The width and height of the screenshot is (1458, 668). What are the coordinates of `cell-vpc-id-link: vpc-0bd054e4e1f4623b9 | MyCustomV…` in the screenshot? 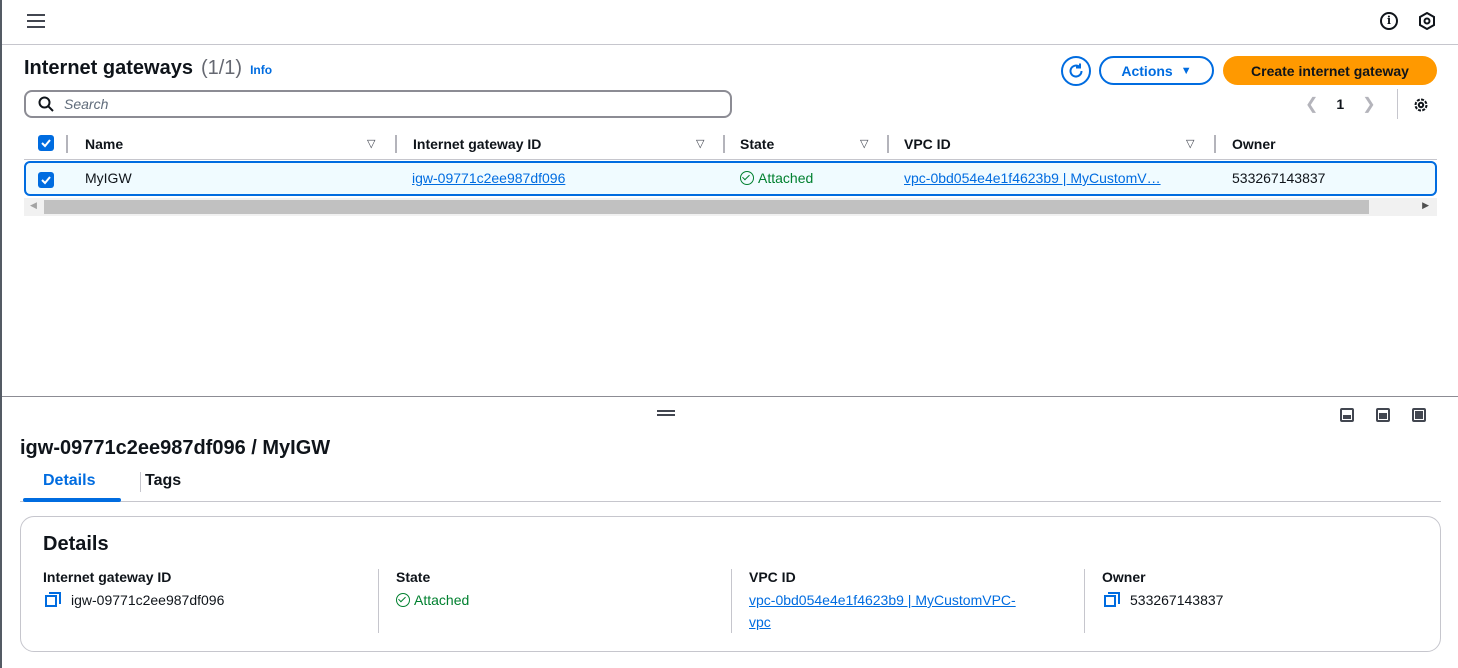 It's located at (1032, 178).